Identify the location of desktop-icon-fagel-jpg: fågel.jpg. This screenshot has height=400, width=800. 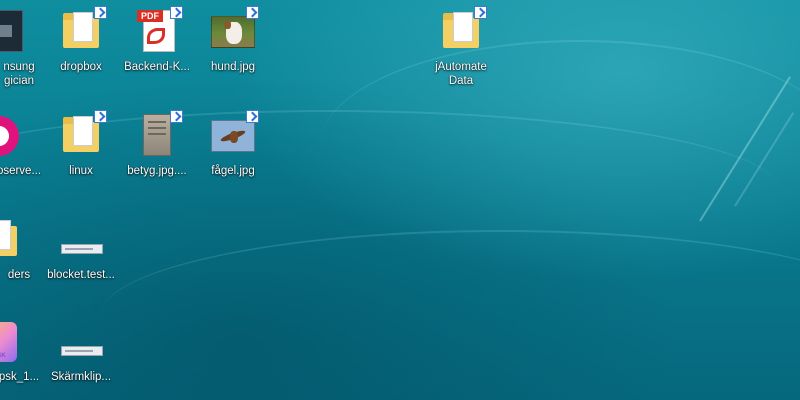
(233, 144).